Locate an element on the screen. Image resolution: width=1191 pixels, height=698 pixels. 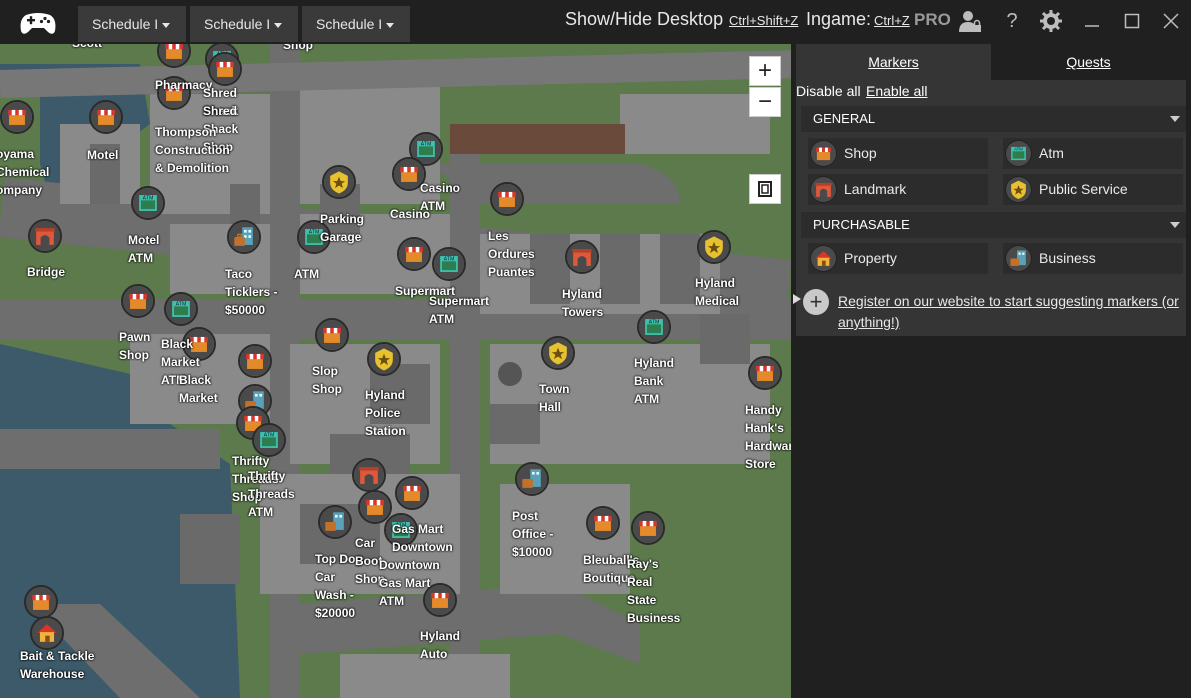
section-general: GENERAL is located at coordinates (993, 119).